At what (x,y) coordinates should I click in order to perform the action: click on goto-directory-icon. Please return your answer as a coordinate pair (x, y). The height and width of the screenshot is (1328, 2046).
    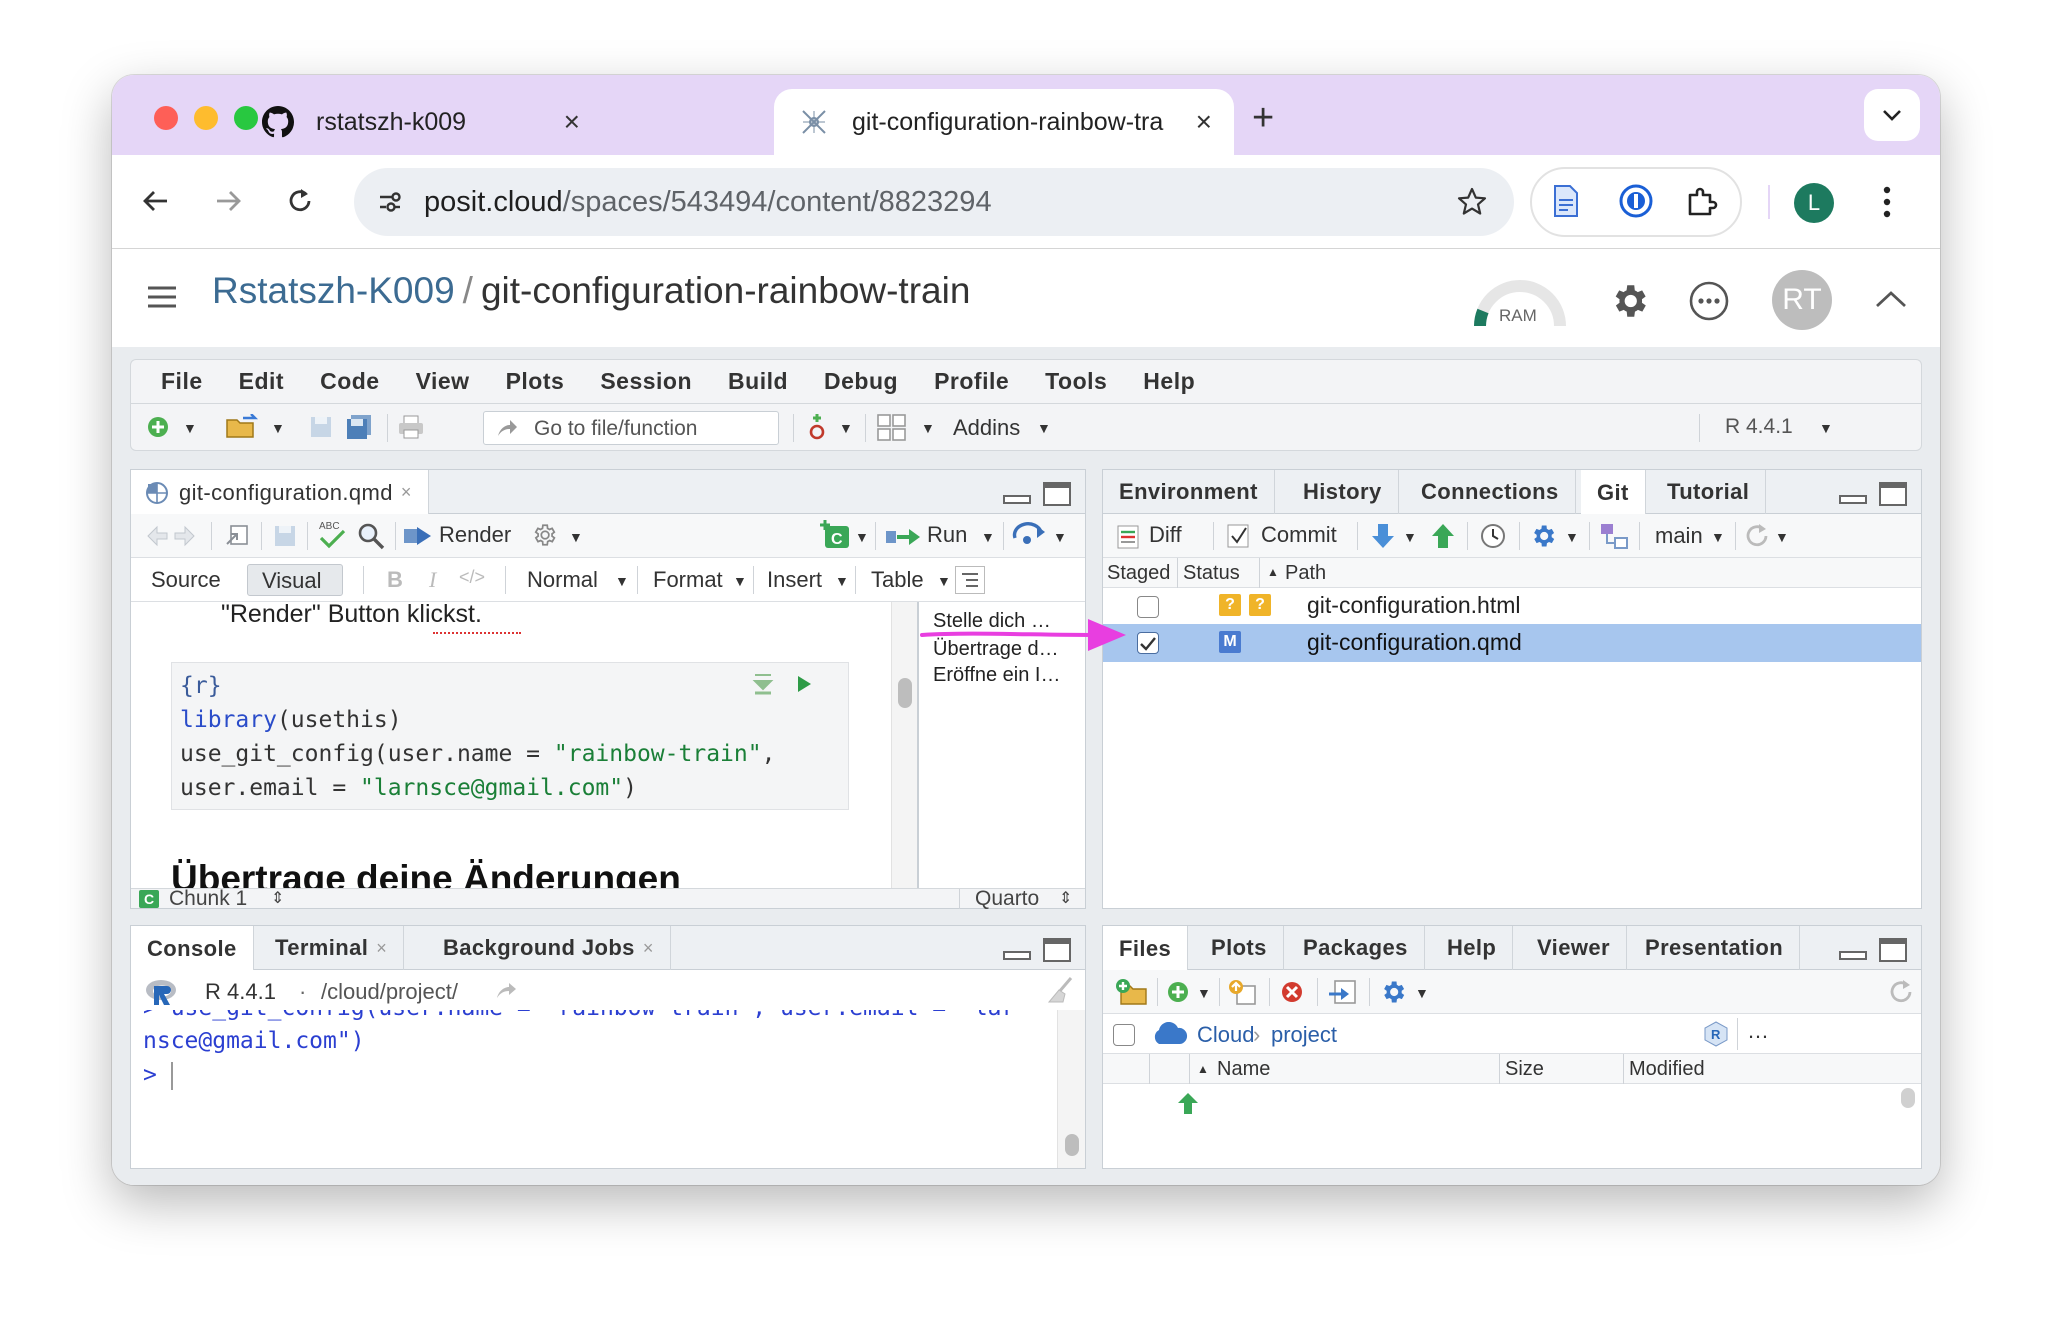
    Looking at the image, I should click on (506, 993).